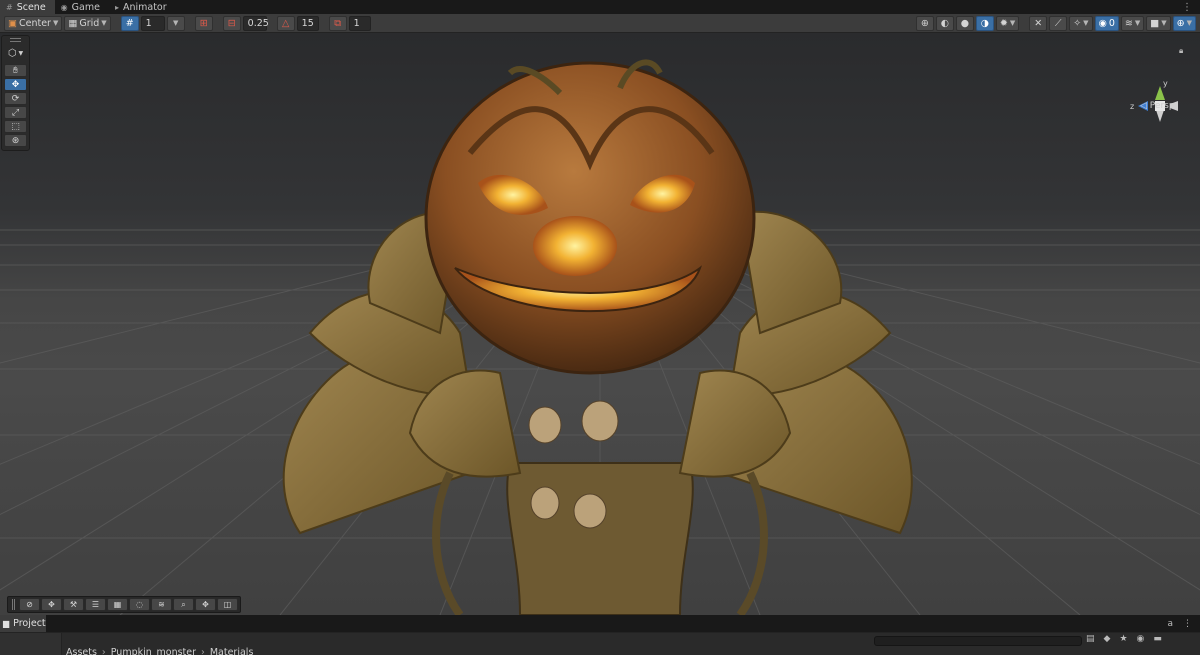 Image resolution: width=1200 pixels, height=655 pixels. What do you see at coordinates (1143, 106) in the screenshot?
I see `persp-arrow-icon: ◁` at bounding box center [1143, 106].